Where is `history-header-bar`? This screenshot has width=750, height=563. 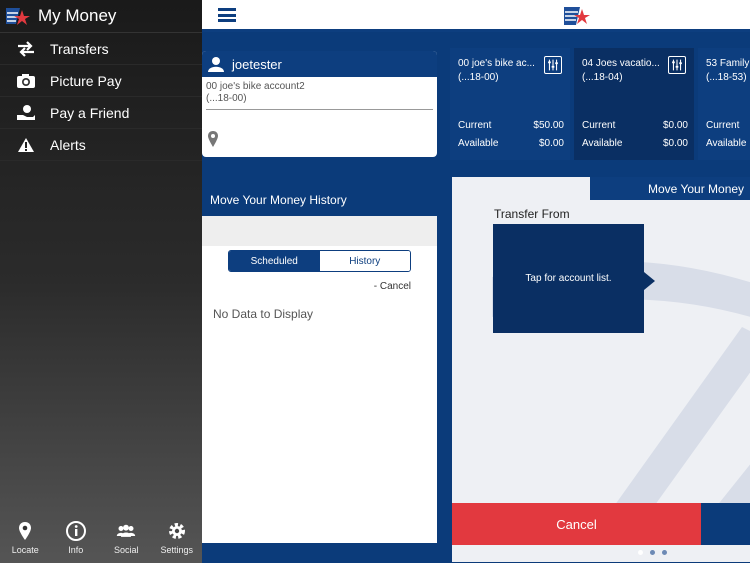
history-header-bar is located at coordinates (319, 231).